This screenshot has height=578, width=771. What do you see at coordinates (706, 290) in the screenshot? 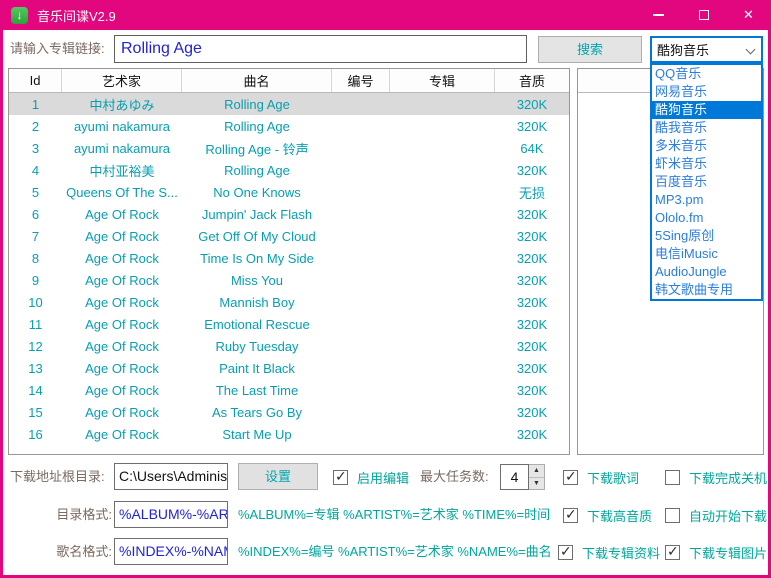
I see `music-source-option: 韩文歌曲专用` at bounding box center [706, 290].